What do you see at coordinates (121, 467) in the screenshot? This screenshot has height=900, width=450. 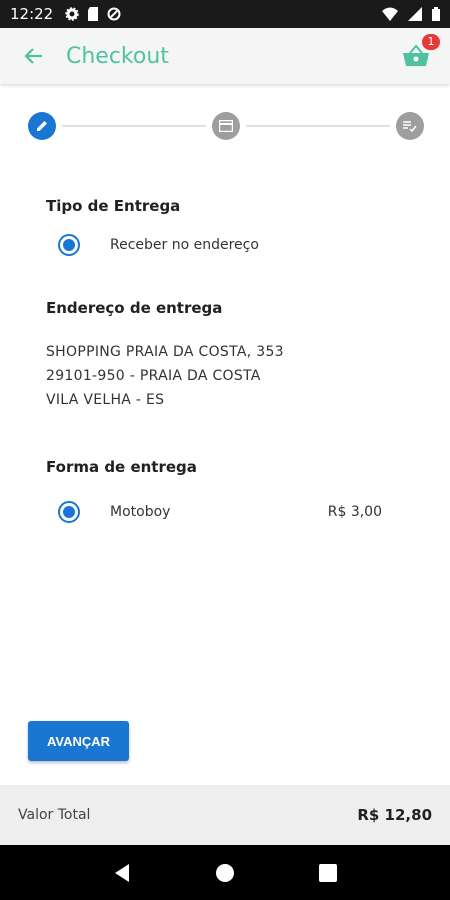 I see `delivery-method-title: Forma de entrega` at bounding box center [121, 467].